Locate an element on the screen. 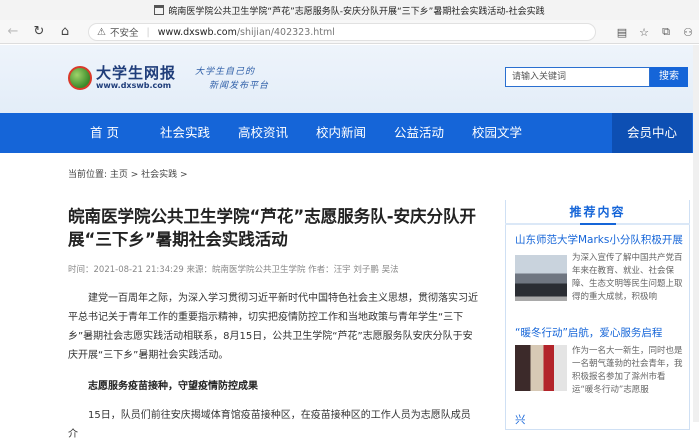  extensions-icon: ⚇ is located at coordinates (688, 32).